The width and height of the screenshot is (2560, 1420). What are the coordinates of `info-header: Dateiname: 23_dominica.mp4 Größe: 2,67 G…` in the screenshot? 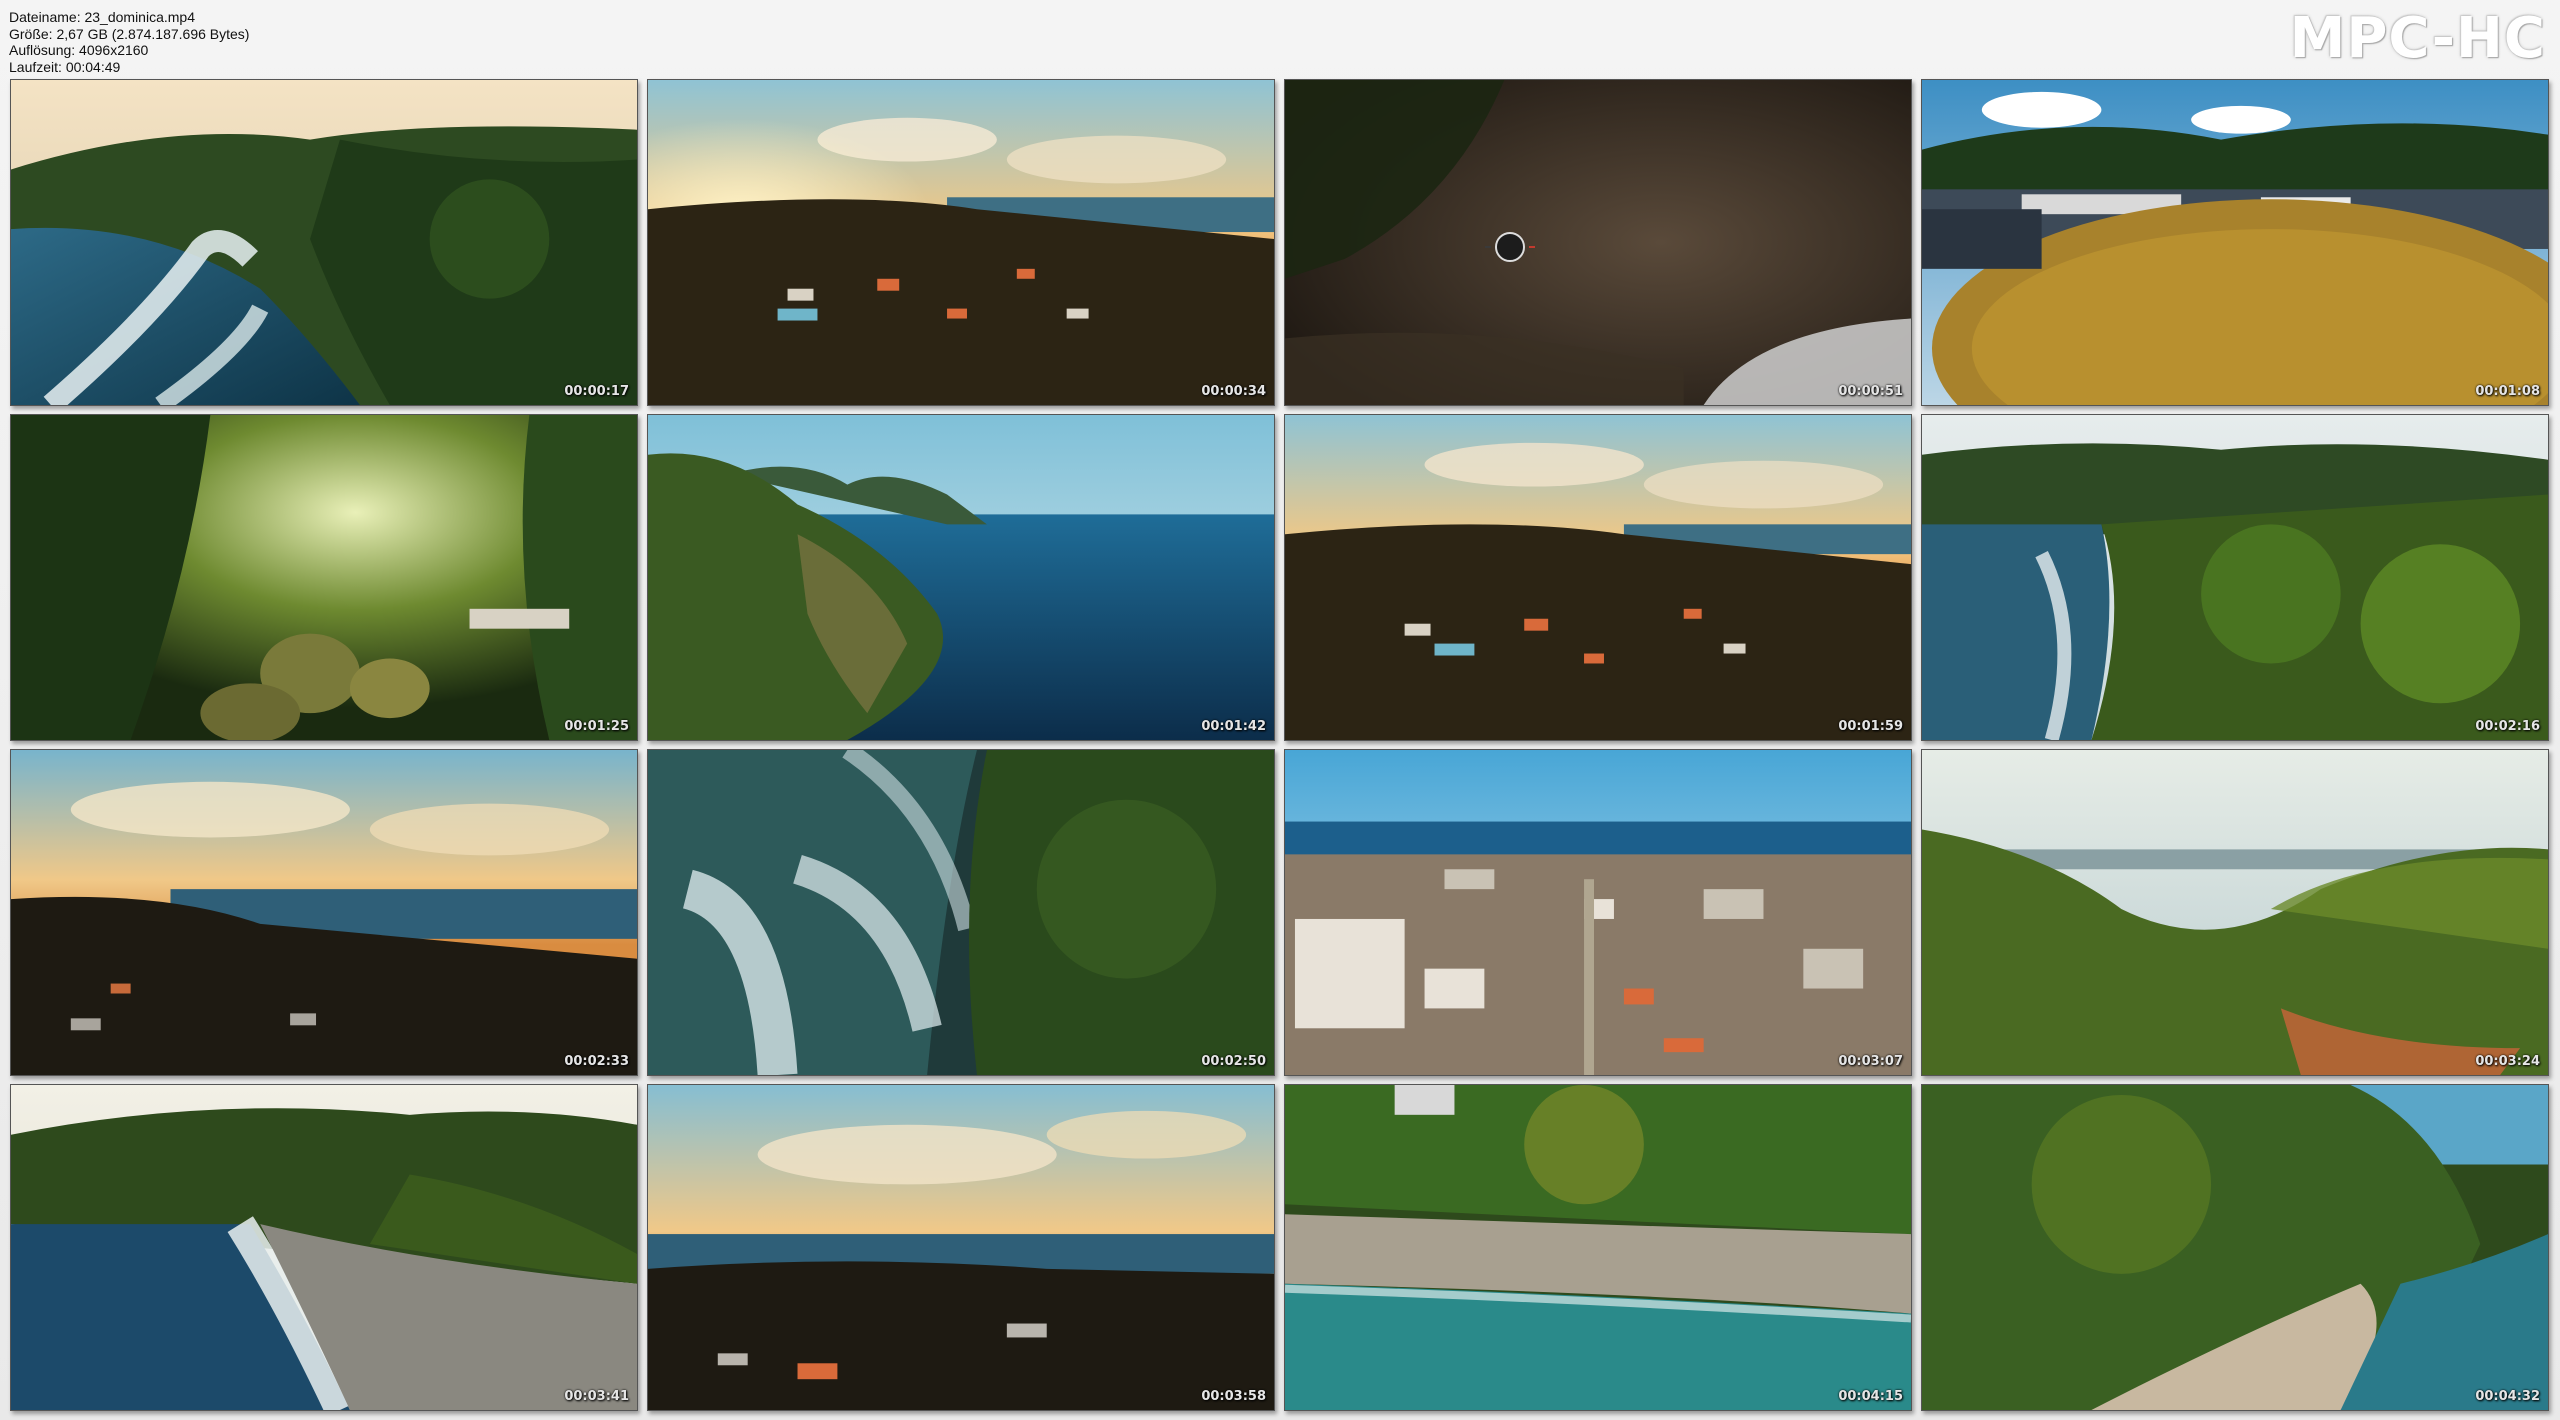 It's located at (1280, 39).